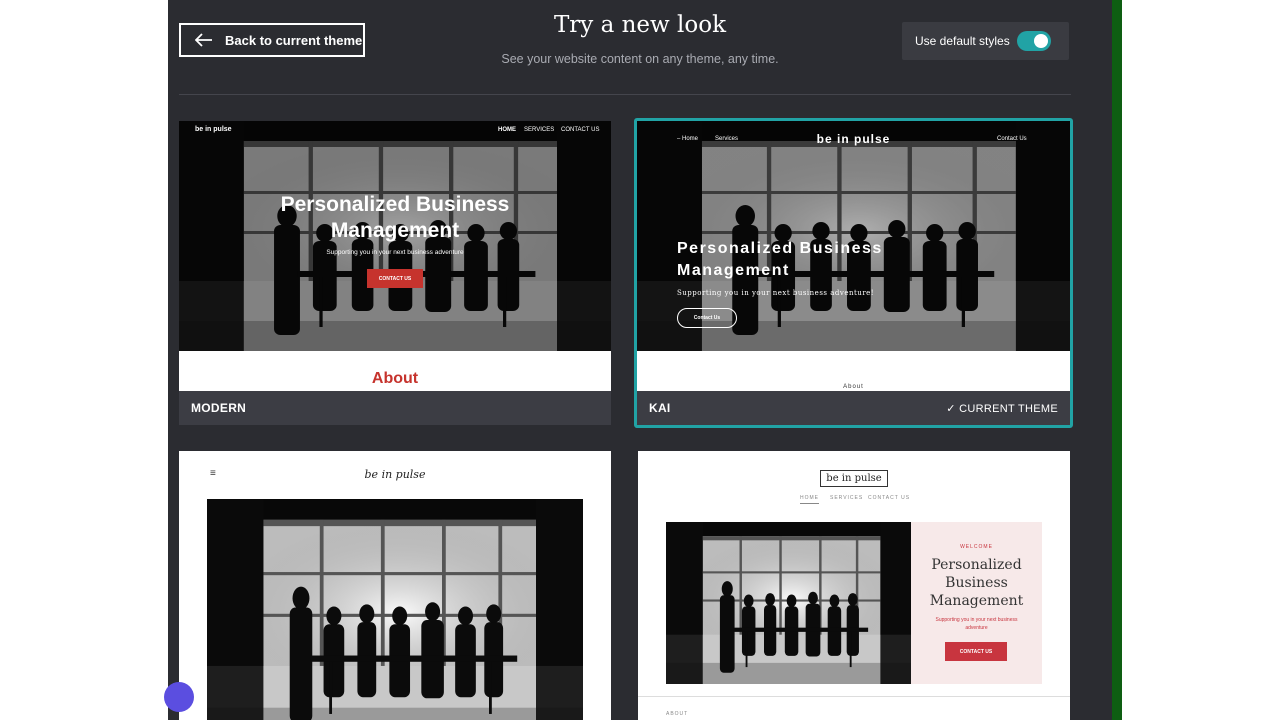 This screenshot has height=720, width=1280. I want to click on card4-contact-button: CONTACT US, so click(976, 651).